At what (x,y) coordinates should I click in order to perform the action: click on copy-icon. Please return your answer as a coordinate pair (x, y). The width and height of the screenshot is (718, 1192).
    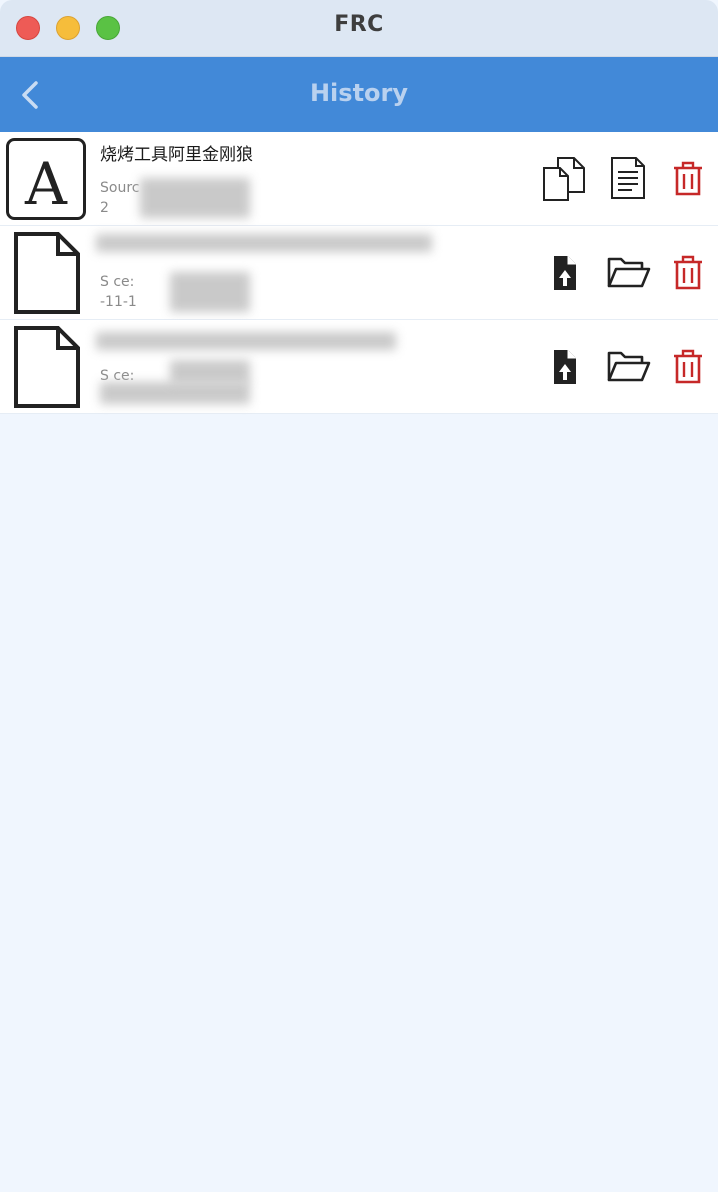
    Looking at the image, I should click on (564, 179).